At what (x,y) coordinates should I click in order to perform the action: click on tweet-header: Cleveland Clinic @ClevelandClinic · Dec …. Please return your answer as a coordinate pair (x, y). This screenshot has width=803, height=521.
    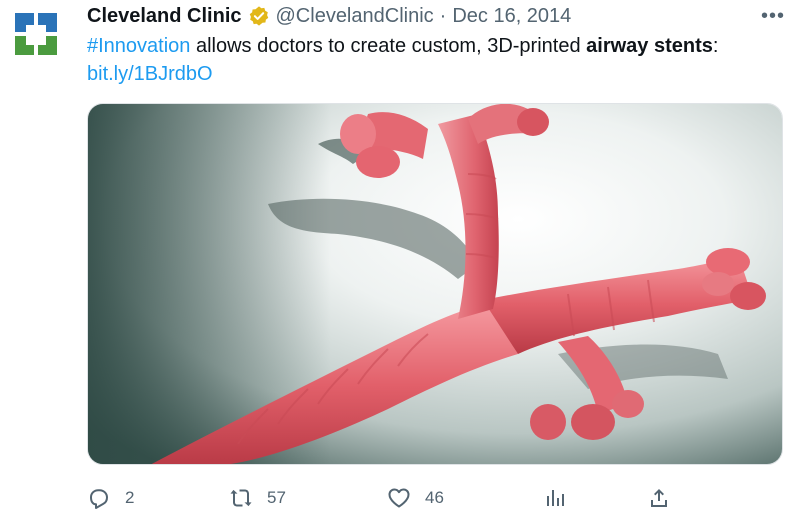
    Looking at the image, I should click on (329, 16).